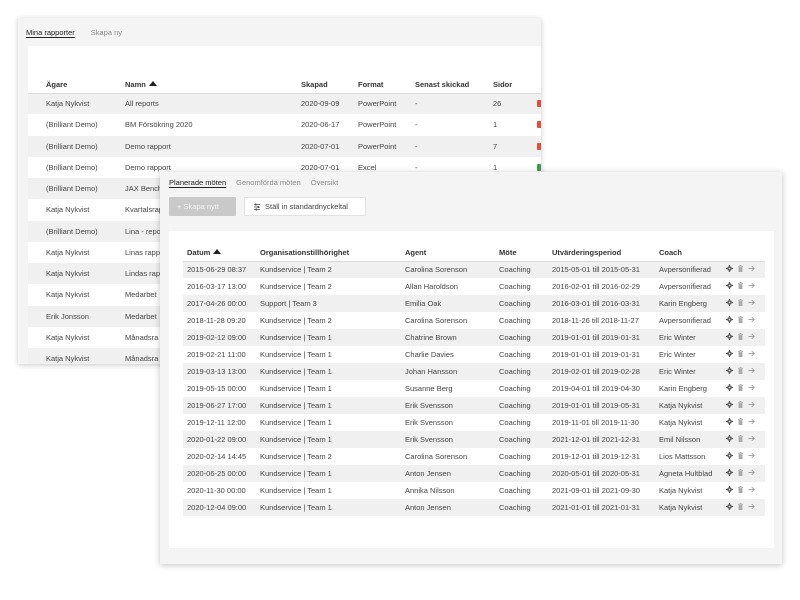 This screenshot has width=800, height=600. What do you see at coordinates (448, 253) in the screenshot?
I see `col-agent: Agent` at bounding box center [448, 253].